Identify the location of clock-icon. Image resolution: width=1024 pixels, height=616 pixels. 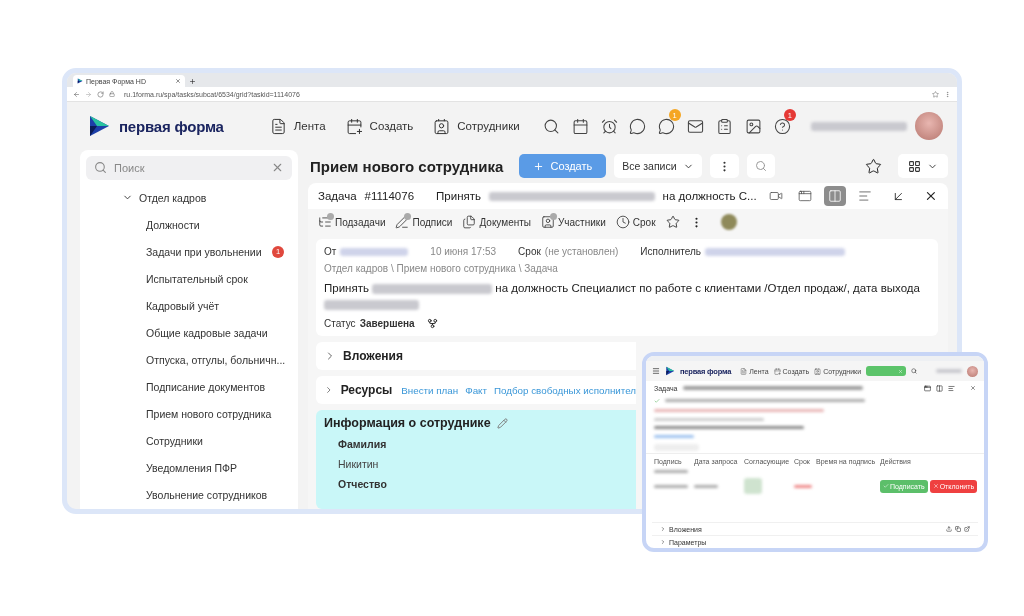
(622, 222).